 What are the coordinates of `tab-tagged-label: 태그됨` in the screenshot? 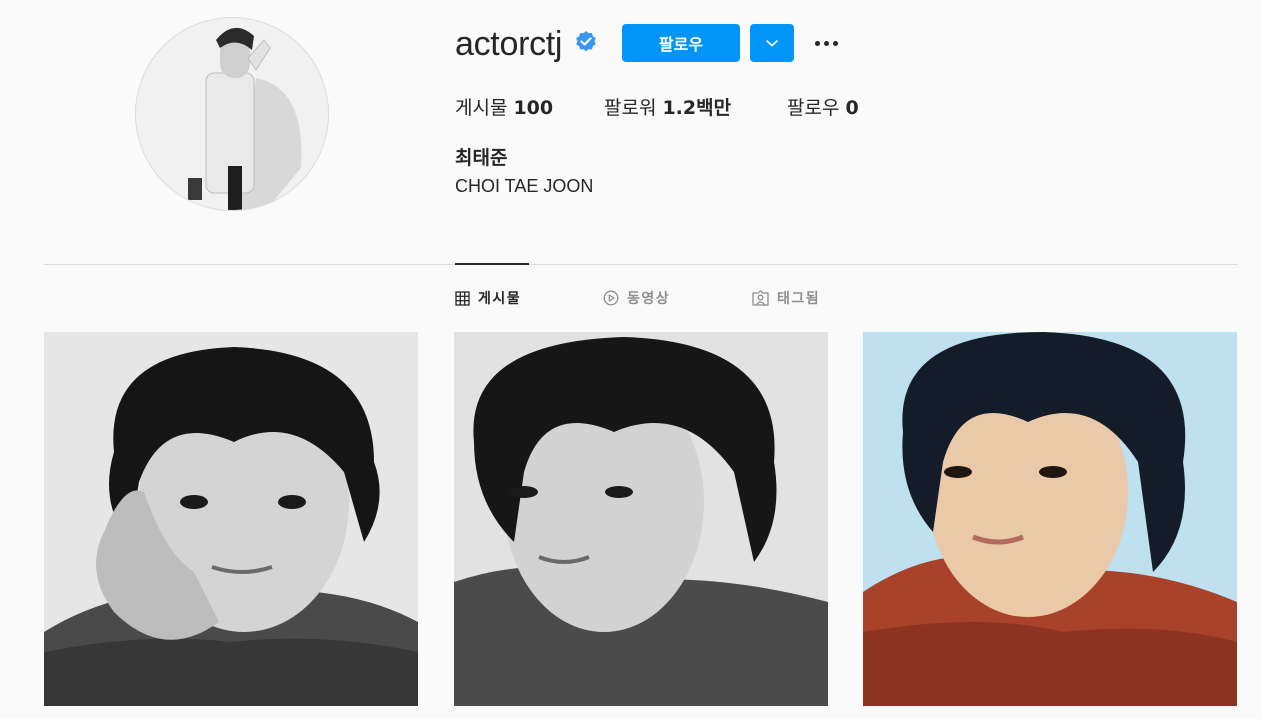 It's located at (799, 299).